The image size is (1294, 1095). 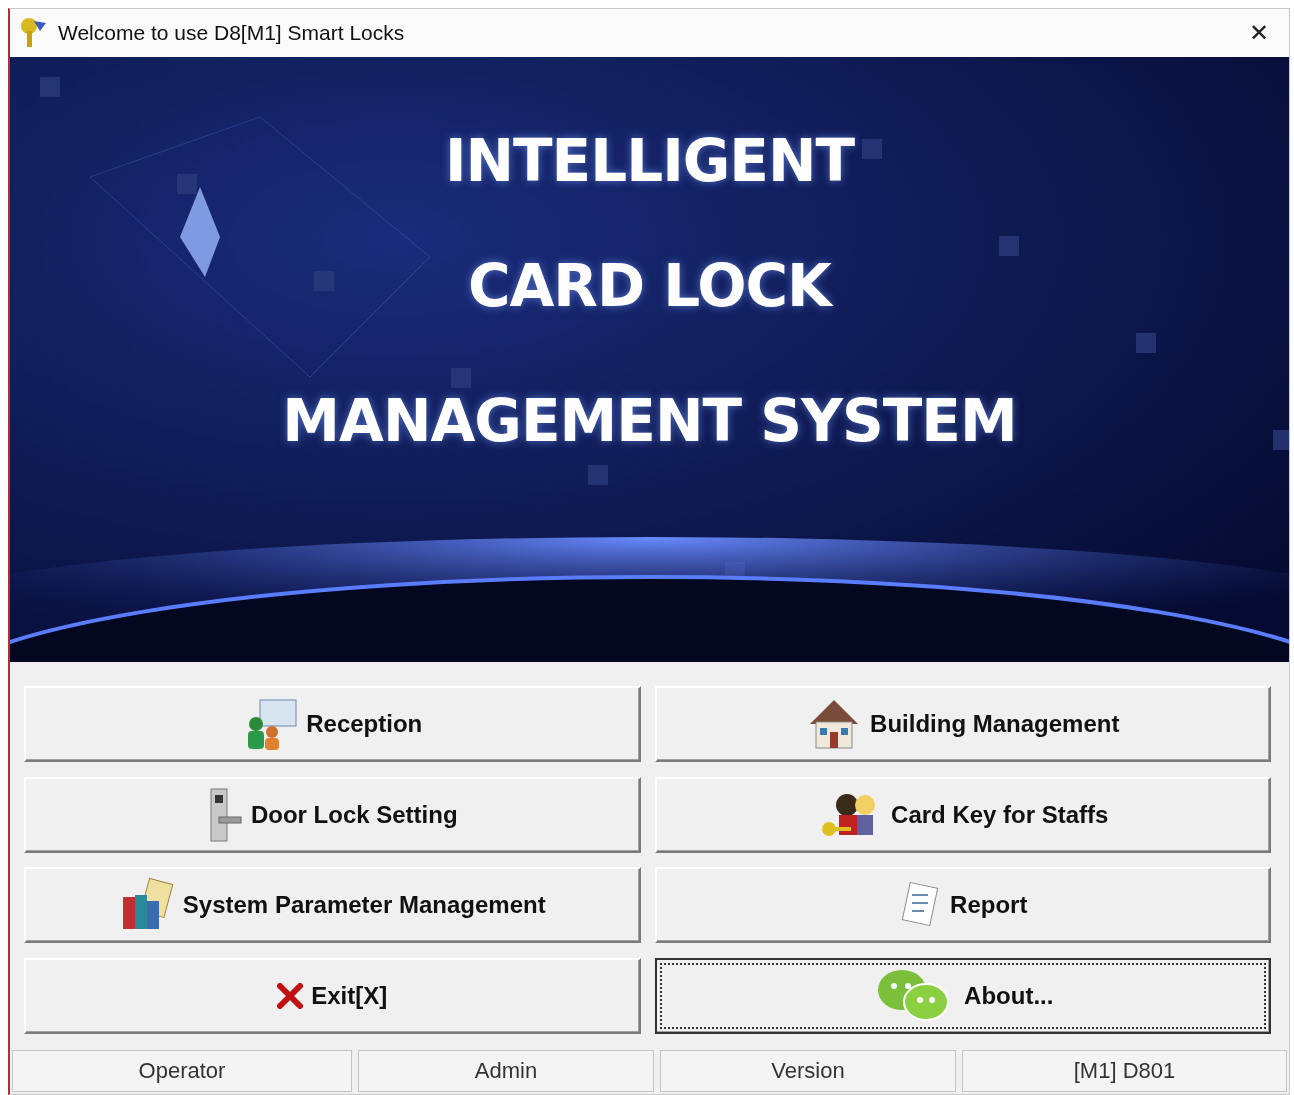 What do you see at coordinates (332, 905) in the screenshot?
I see `menu-button: System Parameter Management` at bounding box center [332, 905].